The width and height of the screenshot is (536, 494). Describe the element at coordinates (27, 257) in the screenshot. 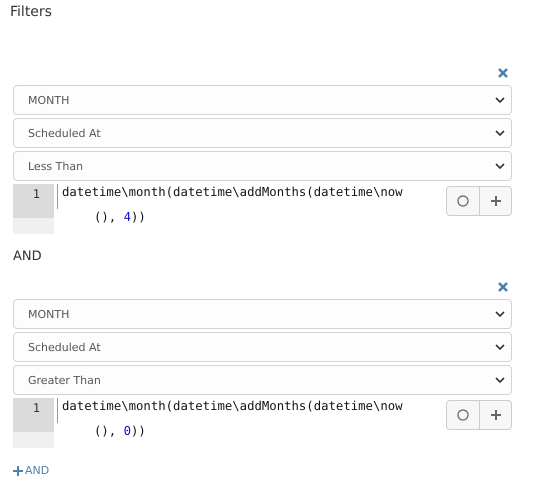

I see `logic-operator: AND` at that location.